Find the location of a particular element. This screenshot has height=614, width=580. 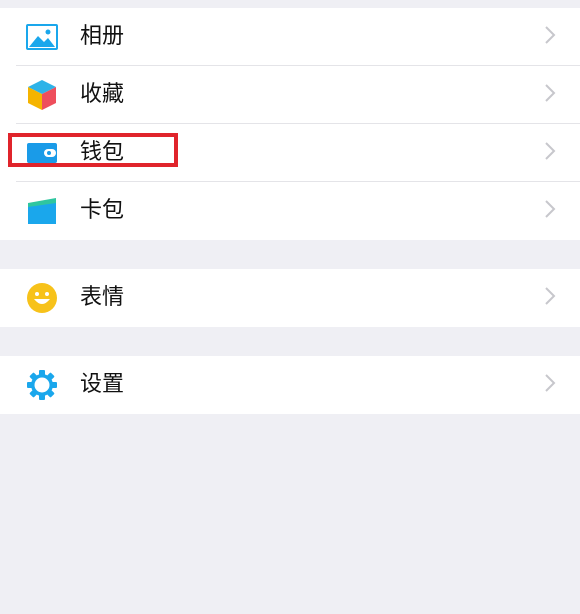

menu-item-label: 设置 is located at coordinates (102, 384).